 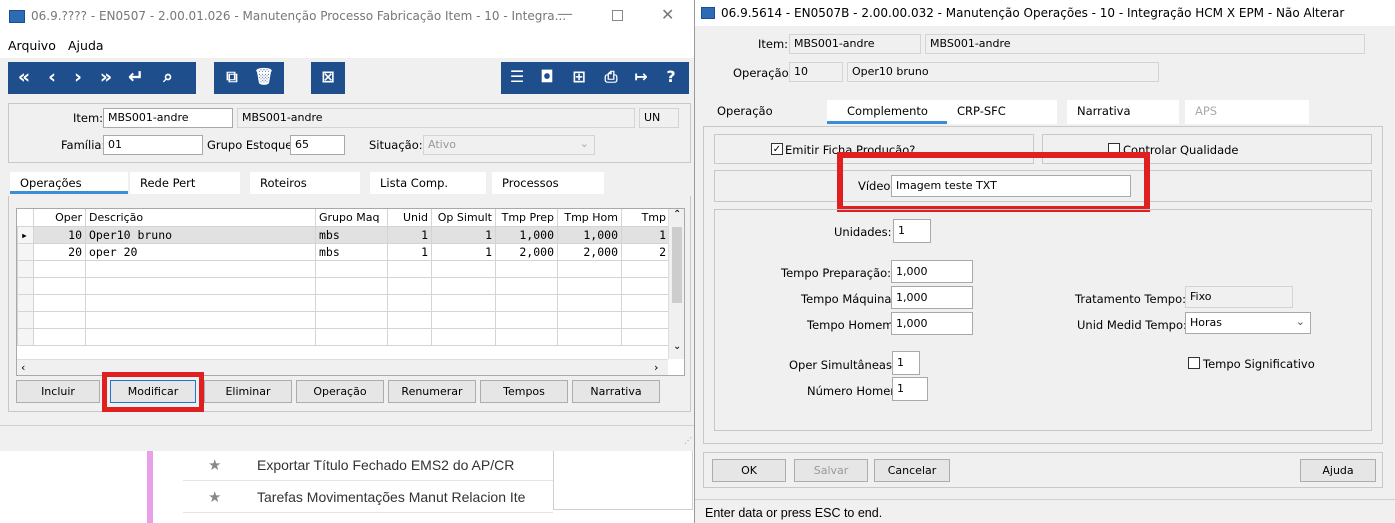 I want to click on tempo-preparacao-field: 1,000, so click(x=932, y=271).